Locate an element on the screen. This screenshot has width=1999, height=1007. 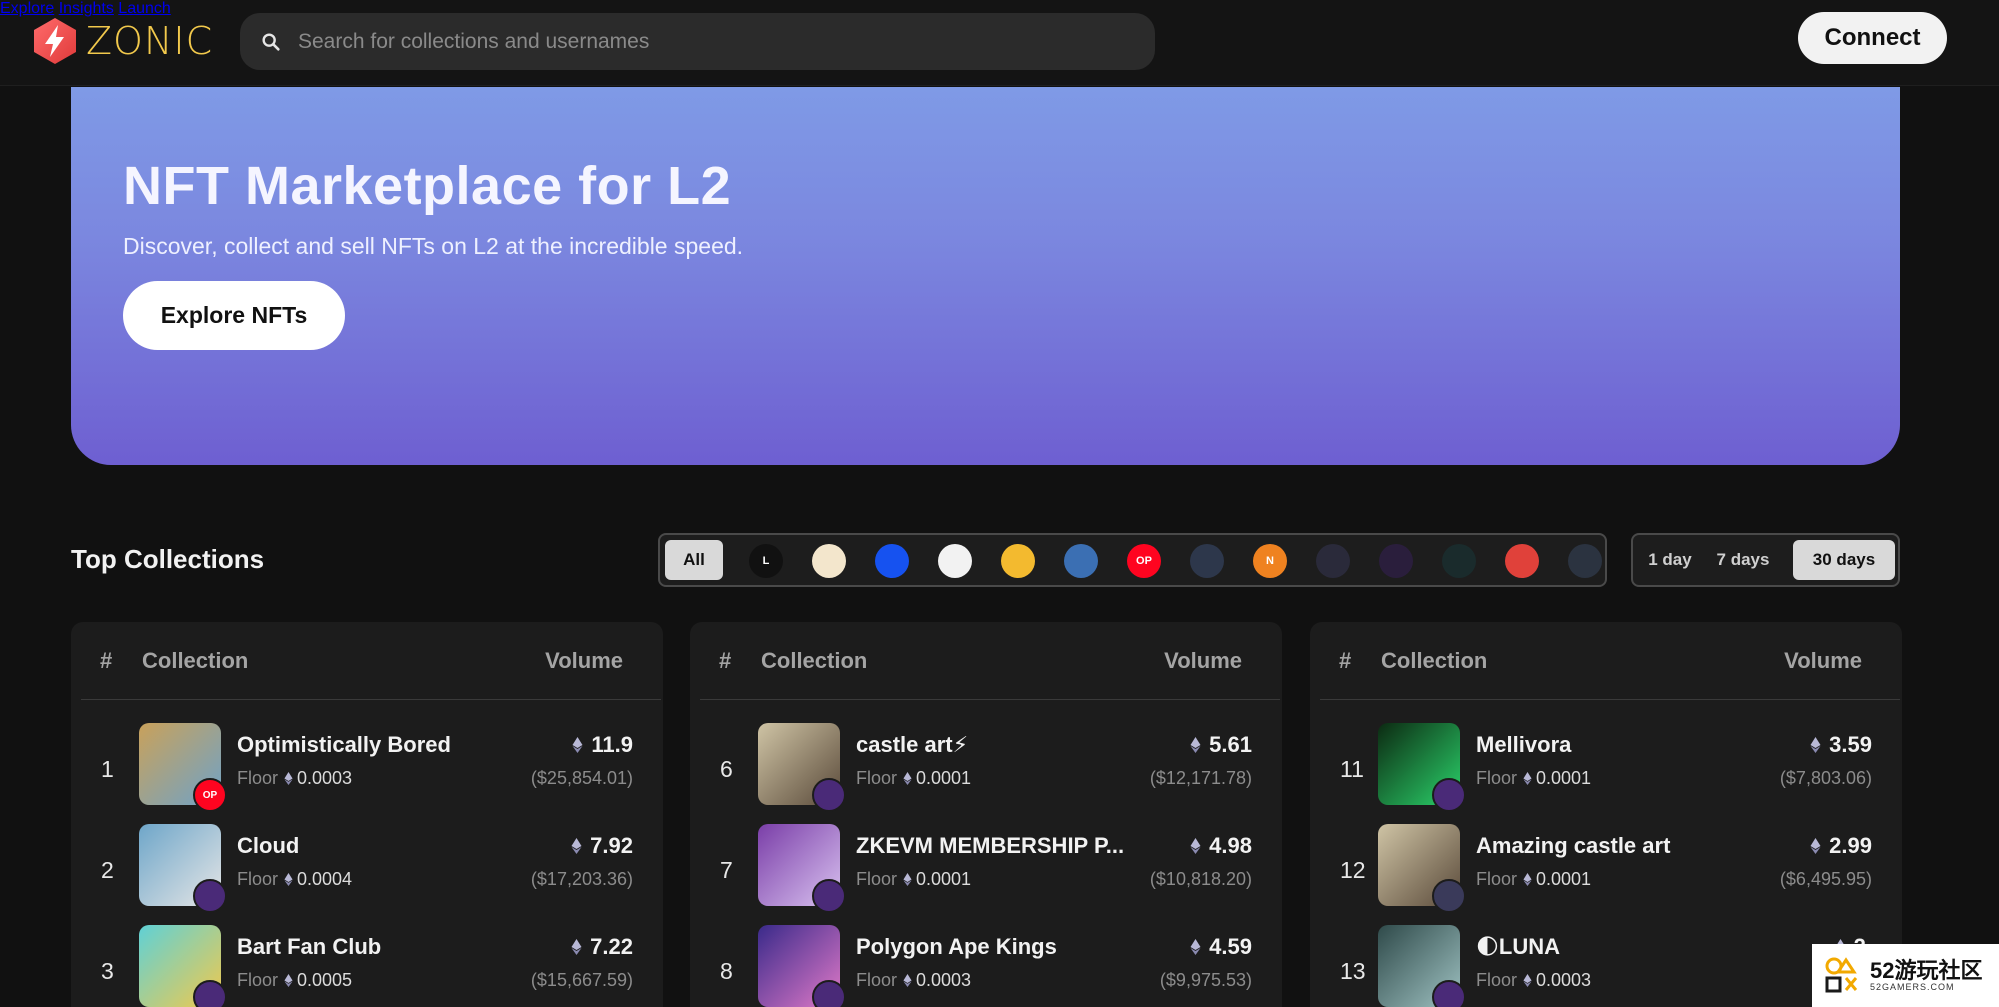
shiba-icon is located at coordinates (1522, 561).